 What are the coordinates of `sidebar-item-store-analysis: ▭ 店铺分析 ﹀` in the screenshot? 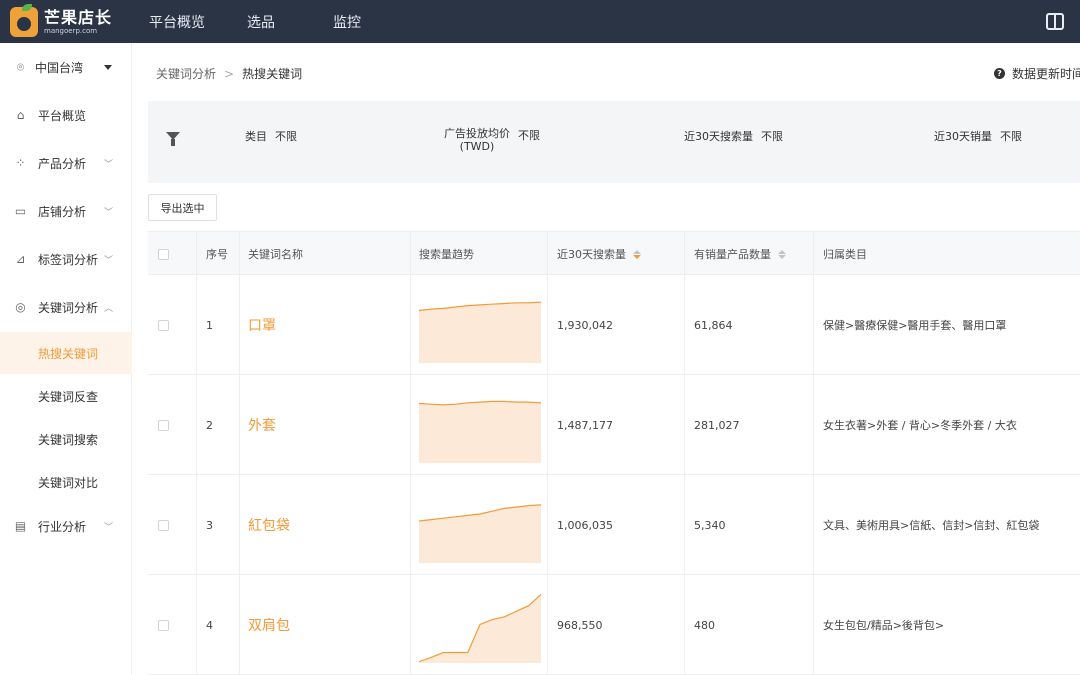 It's located at (66, 211).